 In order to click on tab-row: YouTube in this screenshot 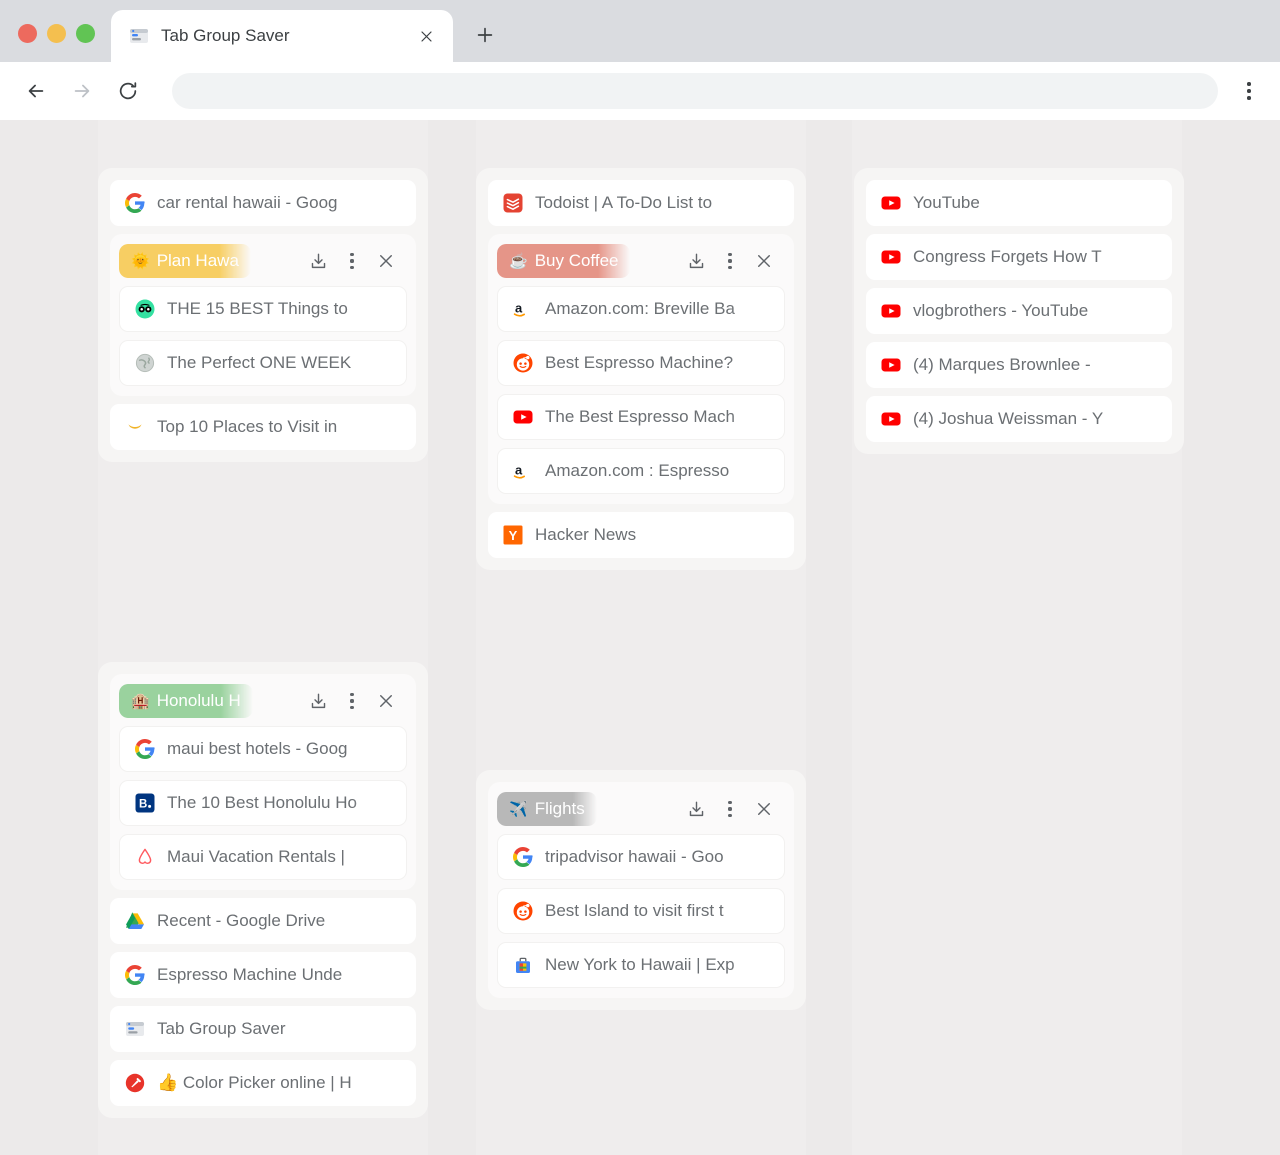, I will do `click(1019, 203)`.